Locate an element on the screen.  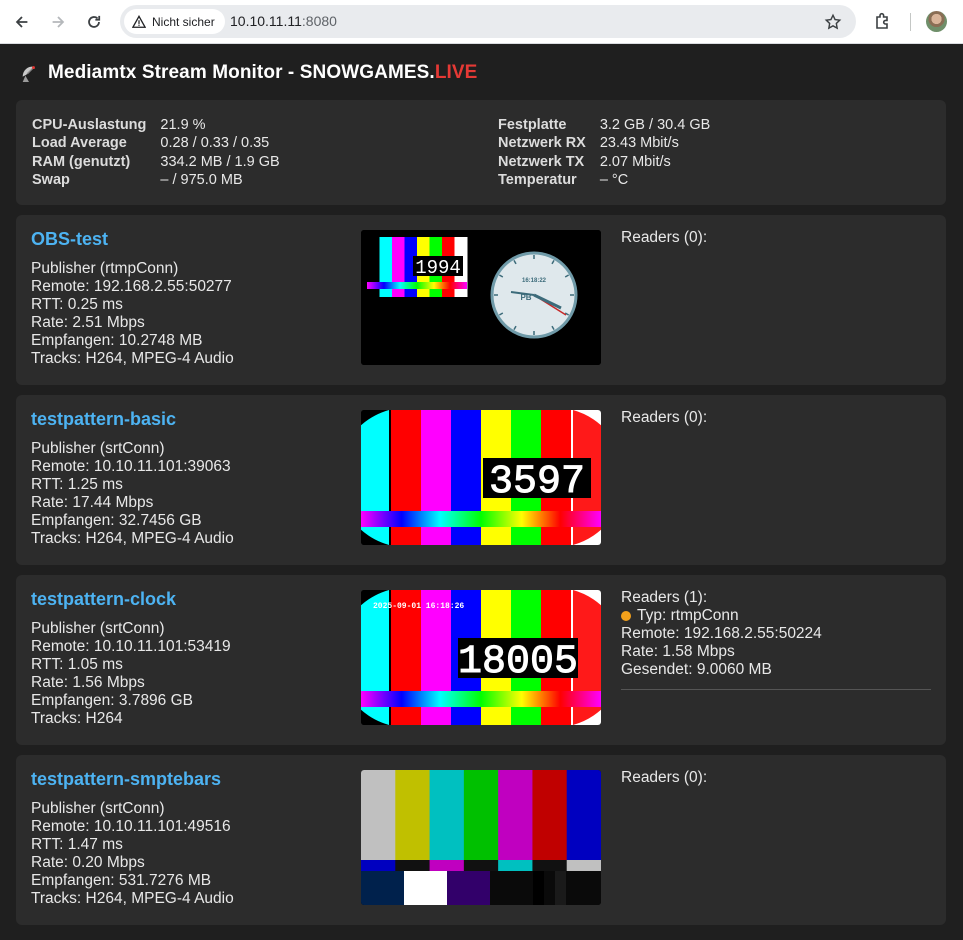
arrow-left-icon is located at coordinates (21, 22).